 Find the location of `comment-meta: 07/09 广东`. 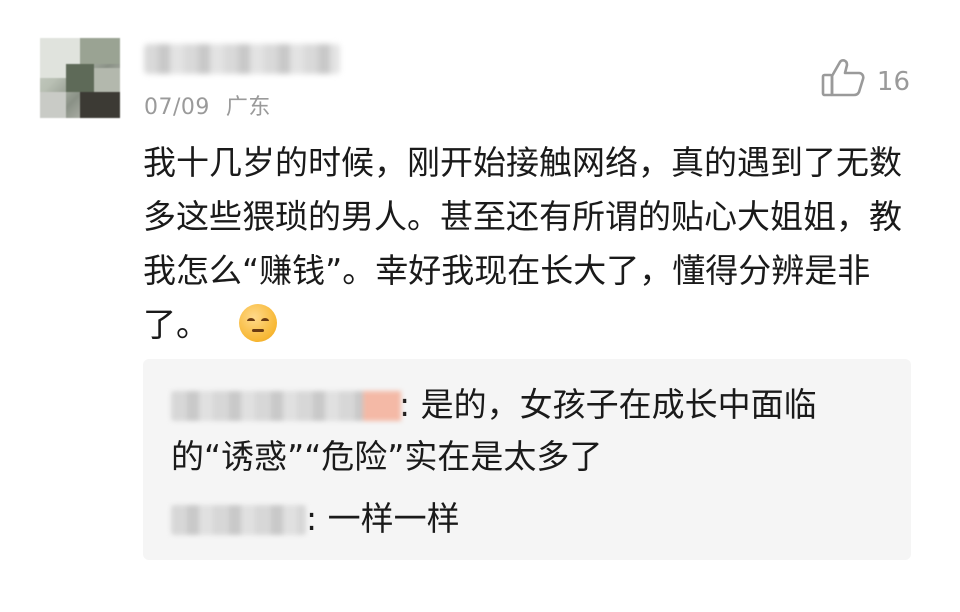

comment-meta: 07/09 广东 is located at coordinates (207, 105).